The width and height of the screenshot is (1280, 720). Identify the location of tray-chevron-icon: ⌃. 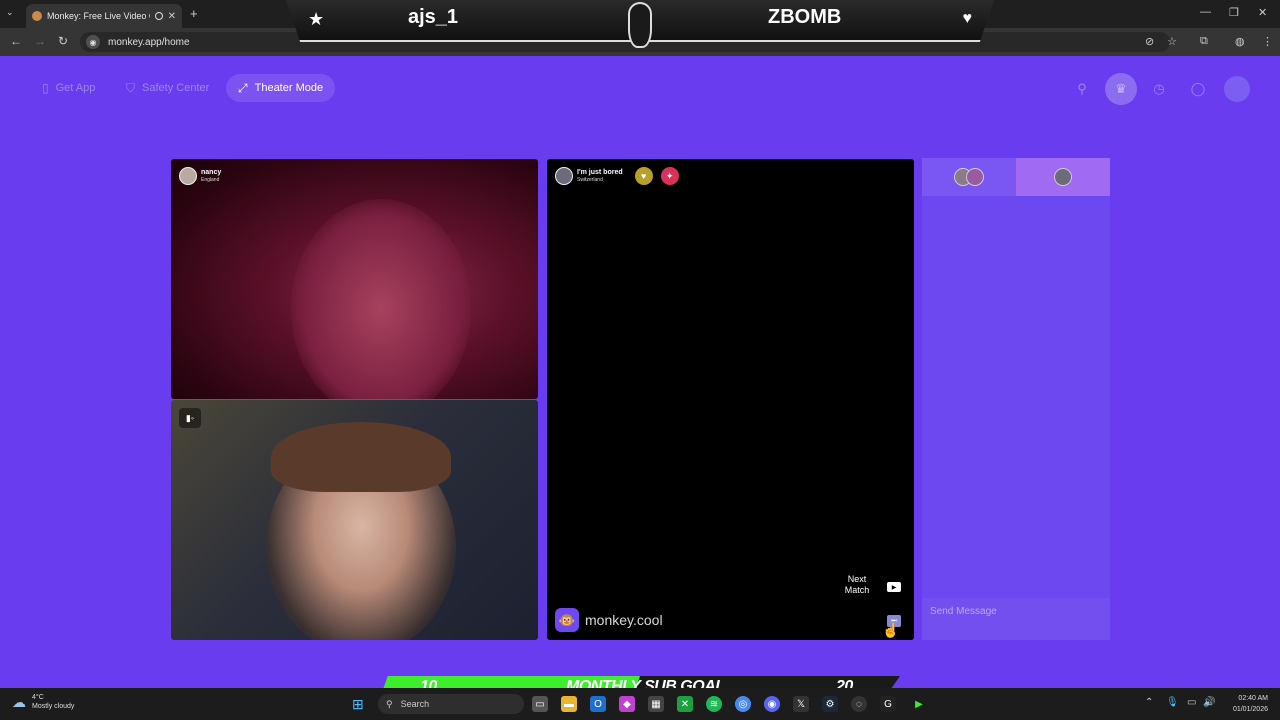
(1149, 702).